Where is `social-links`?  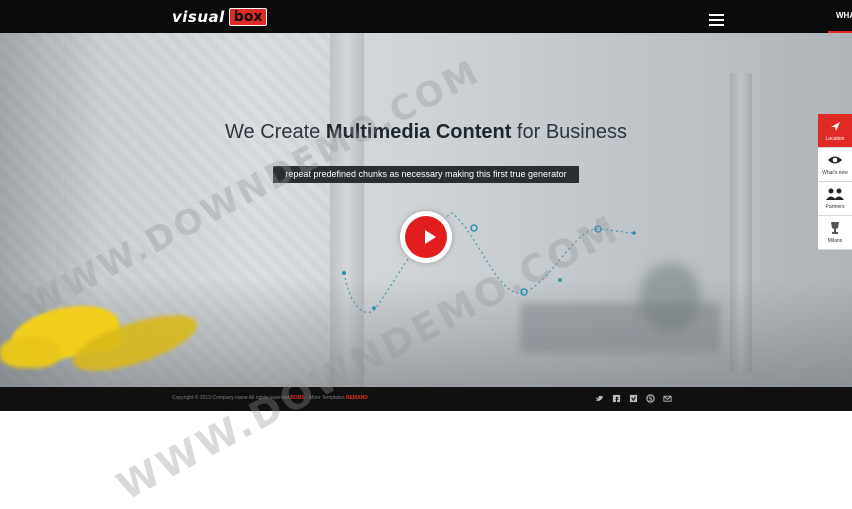 social-links is located at coordinates (633, 398).